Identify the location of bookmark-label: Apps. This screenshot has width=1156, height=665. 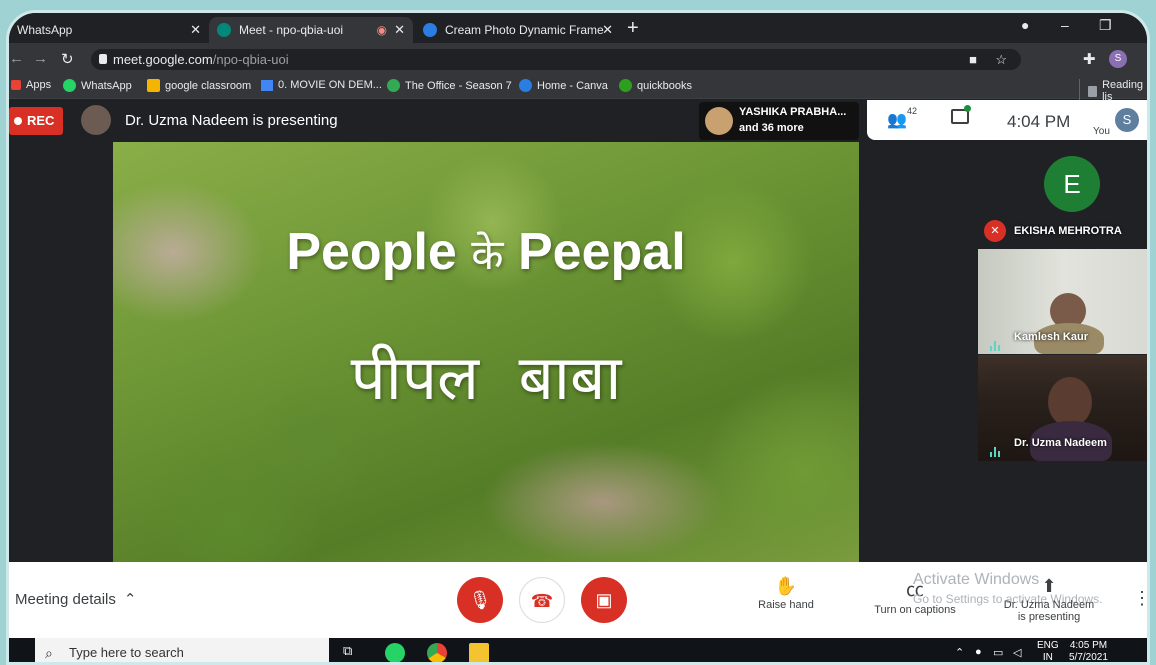
(39, 85).